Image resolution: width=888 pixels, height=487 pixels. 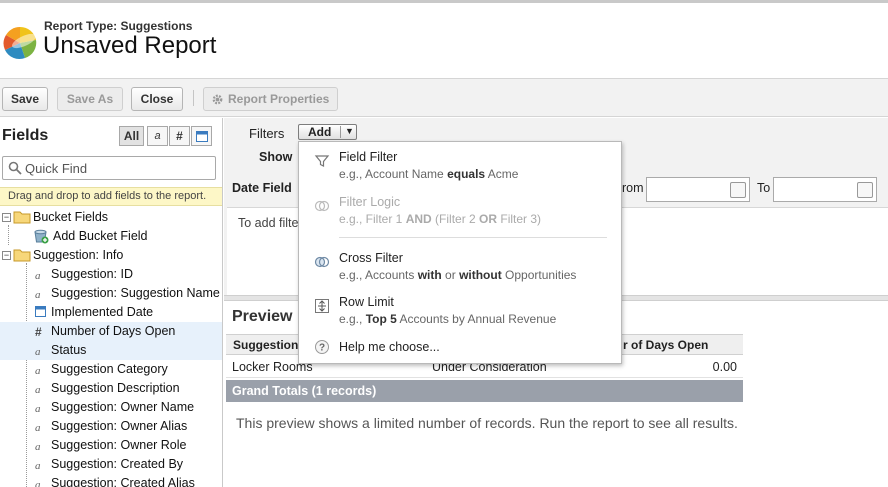 What do you see at coordinates (119, 426) in the screenshot?
I see `tree-label: Suggestion: Owner Alias` at bounding box center [119, 426].